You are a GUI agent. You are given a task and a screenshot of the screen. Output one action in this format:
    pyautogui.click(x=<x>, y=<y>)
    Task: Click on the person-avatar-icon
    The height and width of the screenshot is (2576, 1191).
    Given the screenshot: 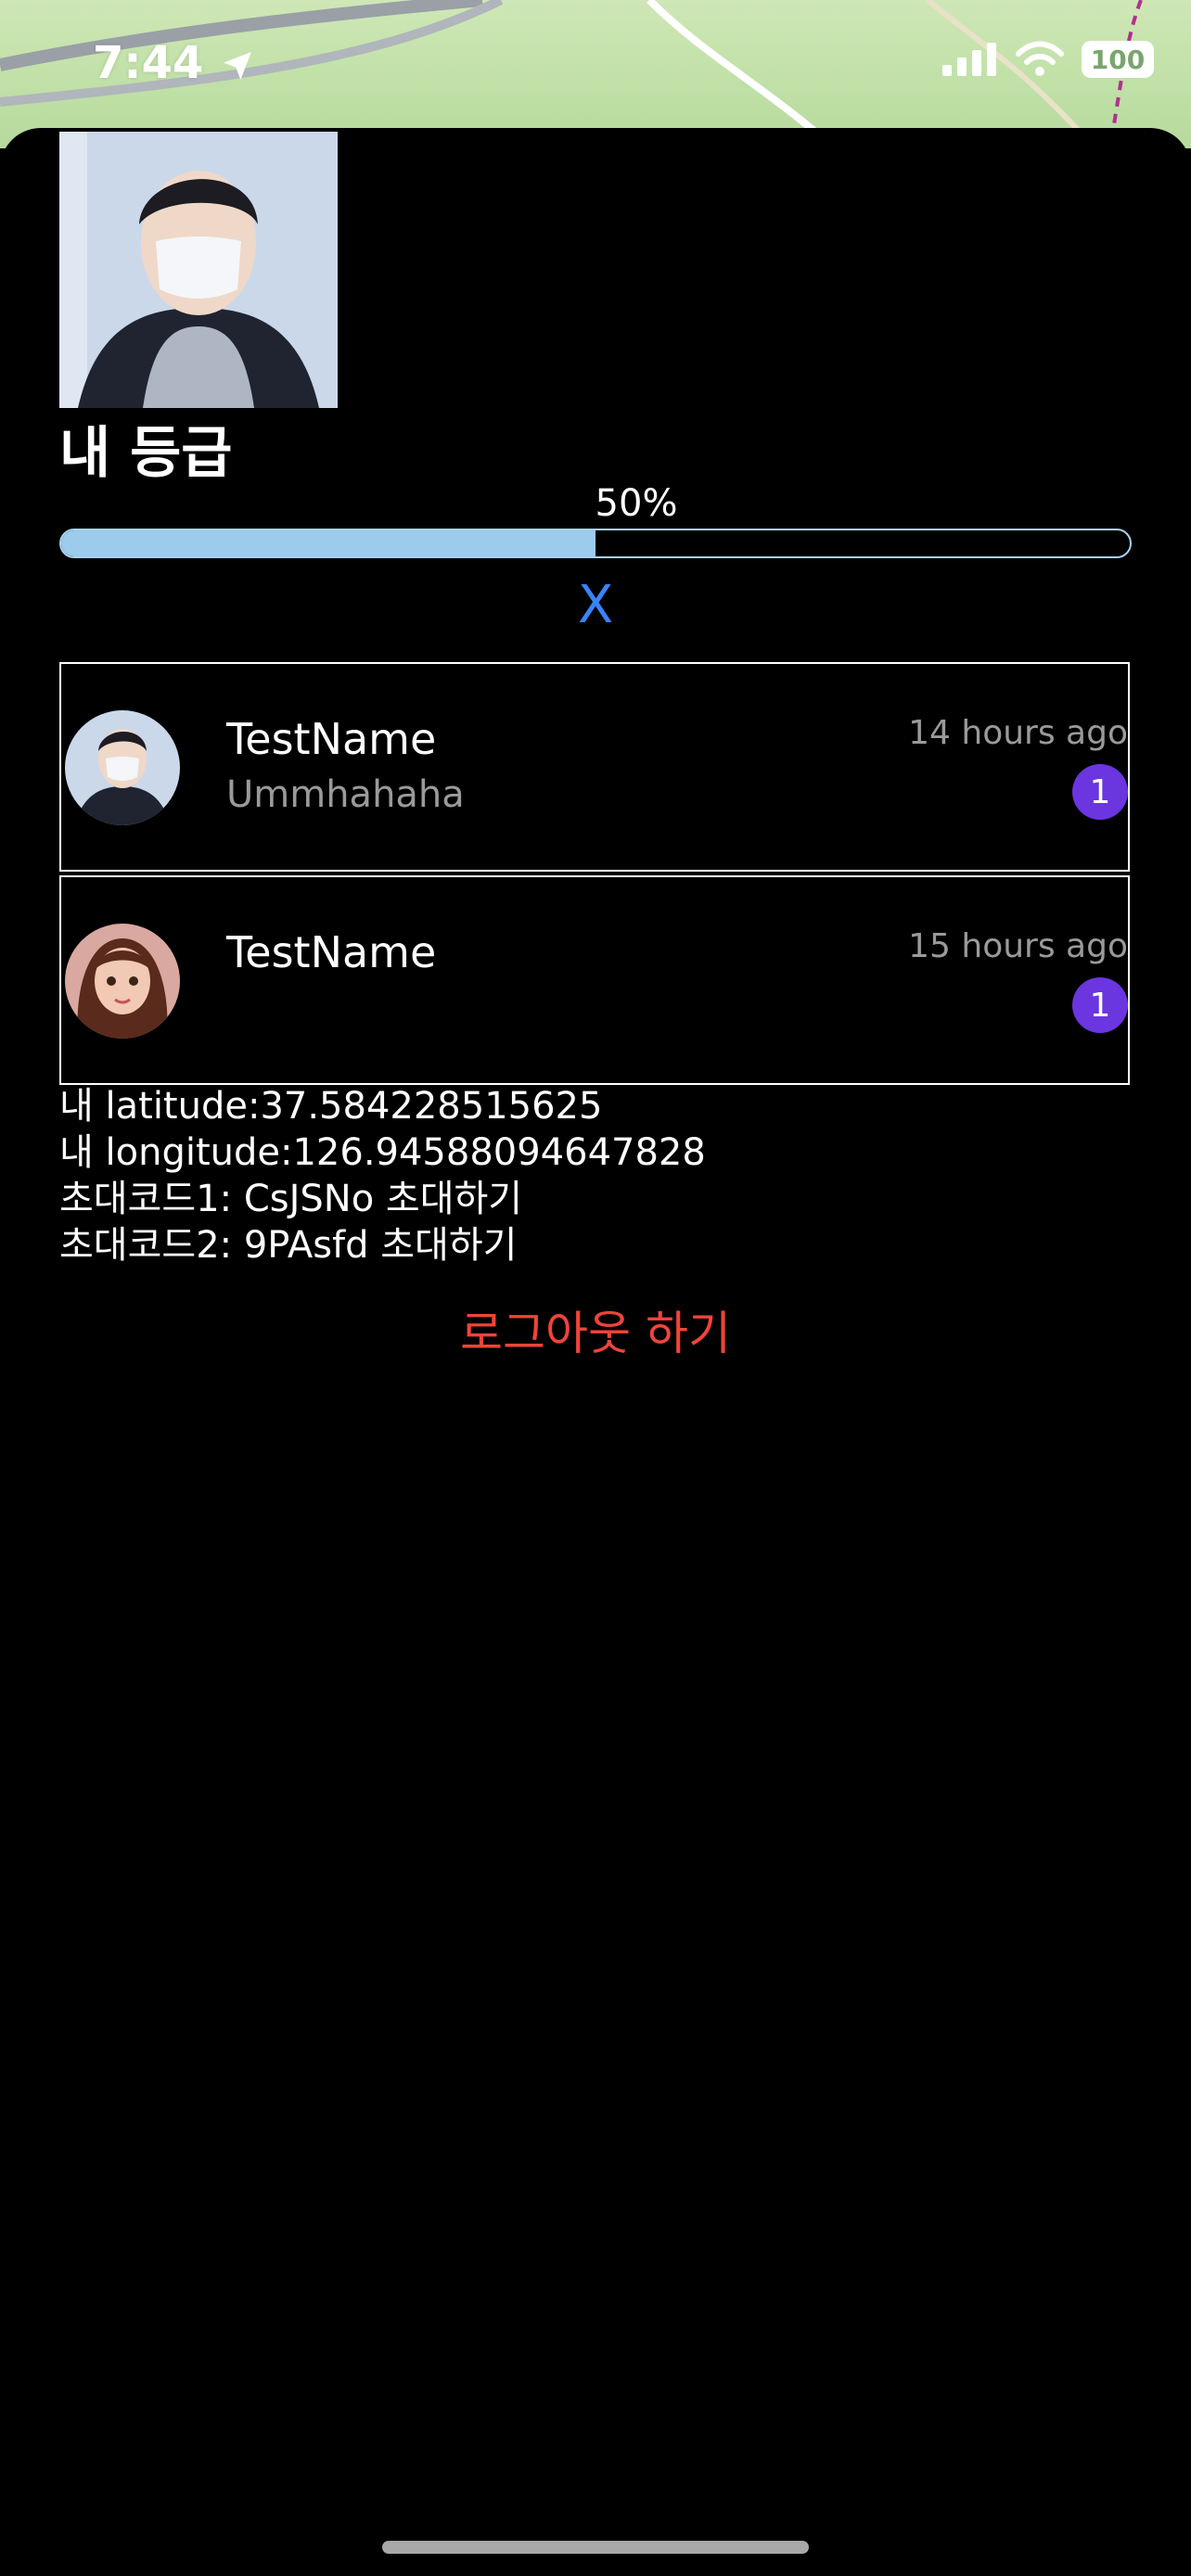 What is the action you would take?
    pyautogui.click(x=122, y=767)
    